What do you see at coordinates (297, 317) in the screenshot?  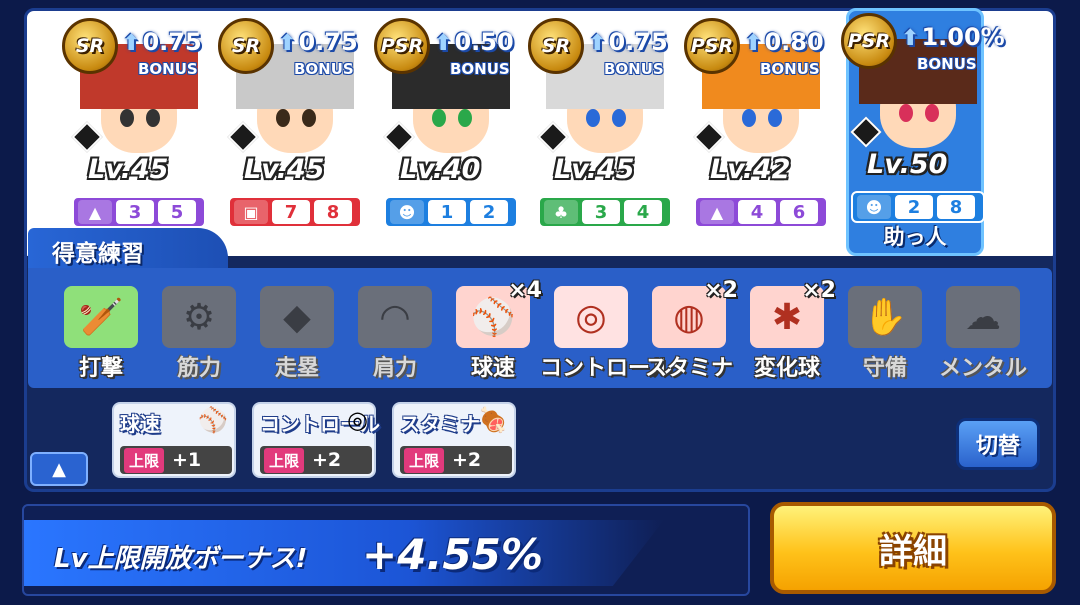 I see `base-icon: ◆` at bounding box center [297, 317].